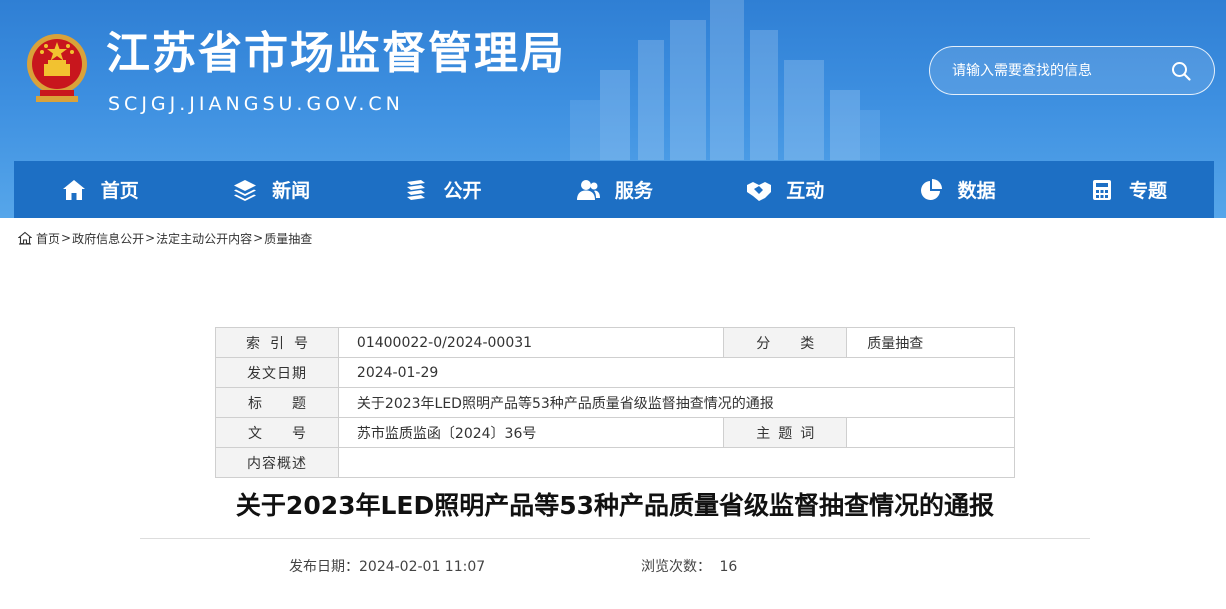 This screenshot has width=1226, height=609. What do you see at coordinates (725, 80) in the screenshot?
I see `city-skyline-graphic` at bounding box center [725, 80].